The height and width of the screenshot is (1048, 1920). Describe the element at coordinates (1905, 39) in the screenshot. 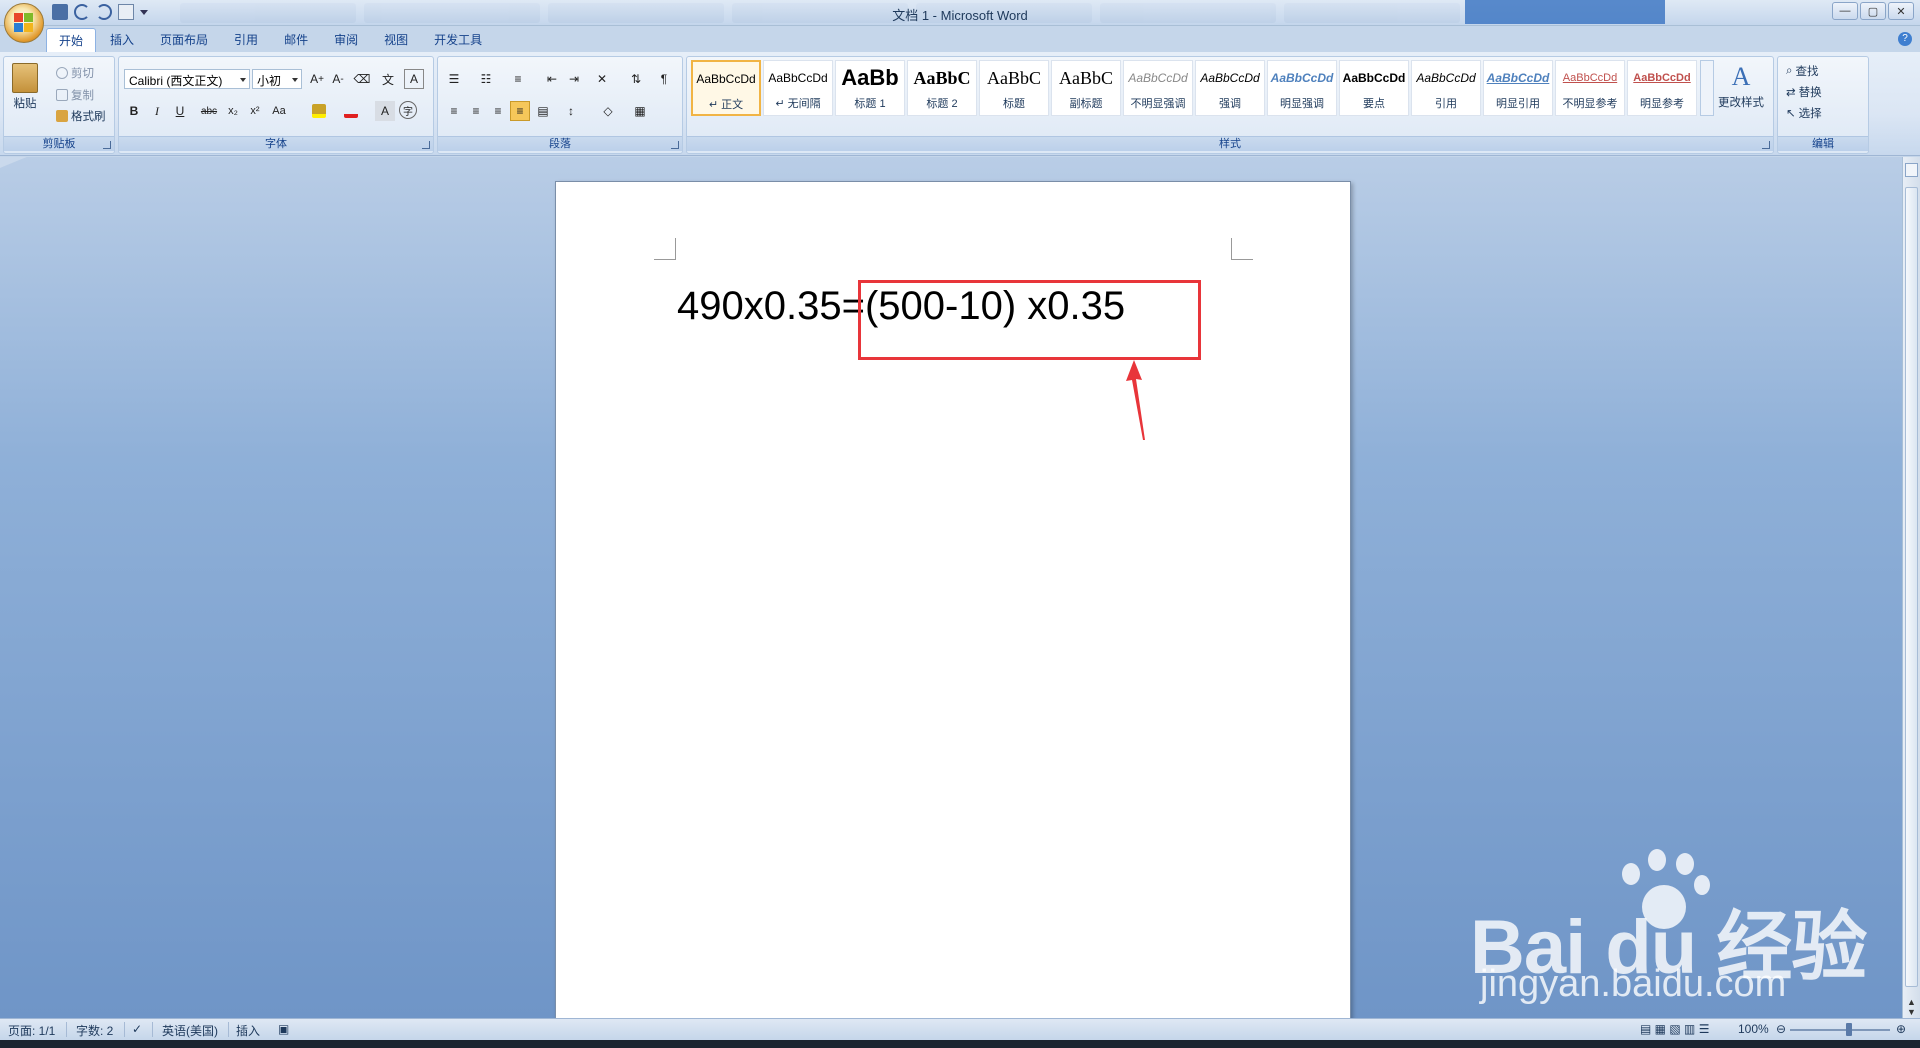

I see `help-icon: ?` at that location.